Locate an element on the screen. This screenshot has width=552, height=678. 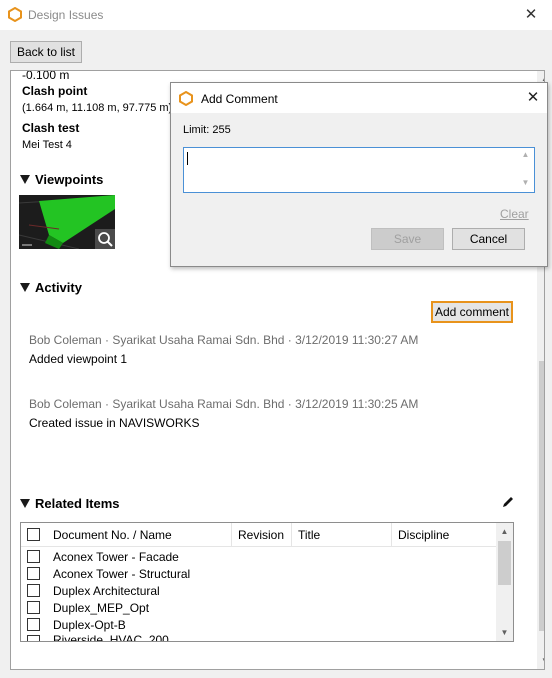
activity-text: Added viewpoint 1 is located at coordinates (78, 359).